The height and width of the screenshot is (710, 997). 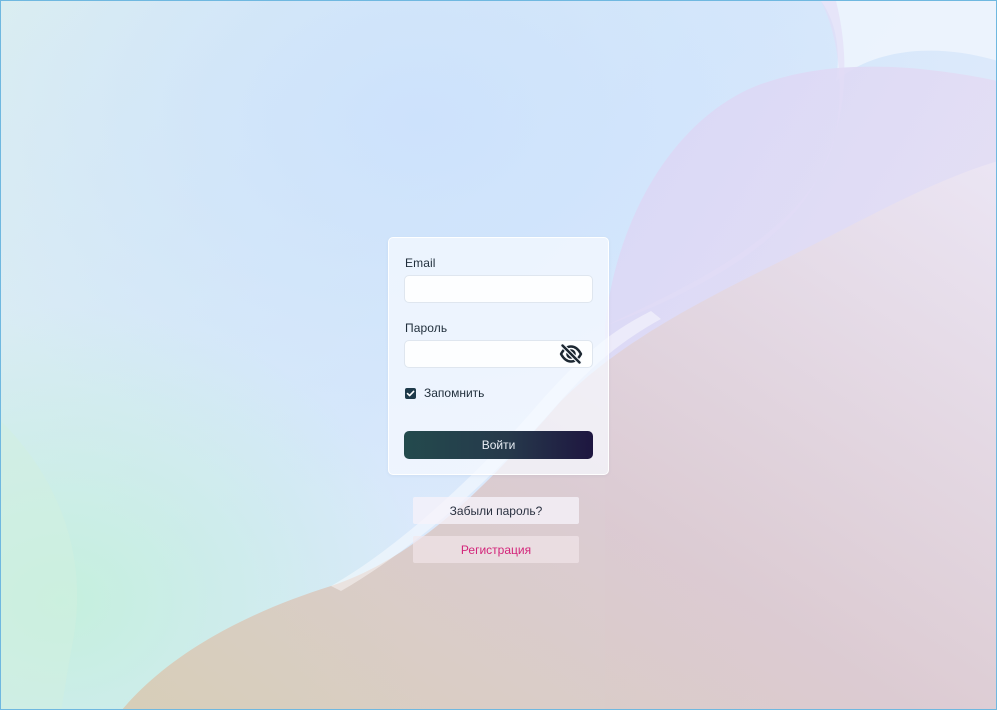 I want to click on register-button: Регистрация, so click(x=496, y=549).